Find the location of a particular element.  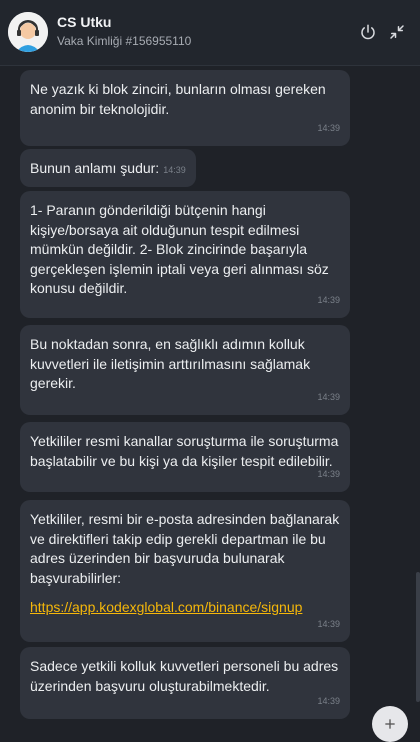

message-text: Bunun anlamı şudur: 14:39 is located at coordinates (108, 170).